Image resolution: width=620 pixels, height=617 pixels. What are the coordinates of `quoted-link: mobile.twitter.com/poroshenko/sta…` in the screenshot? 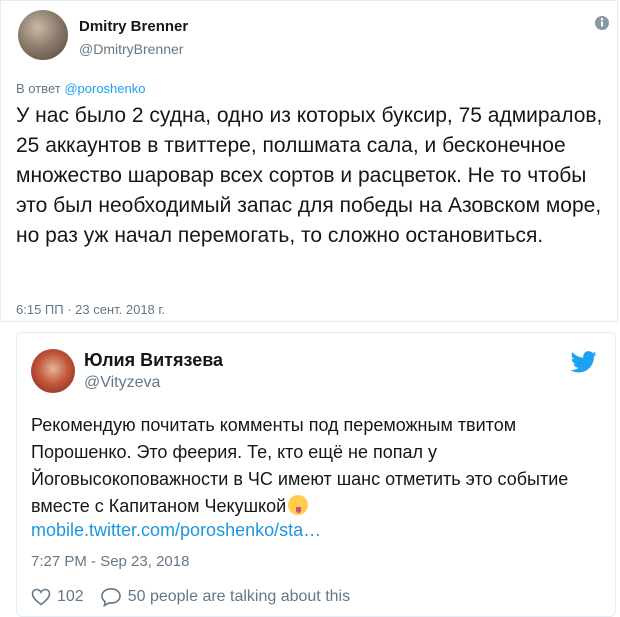 It's located at (176, 530).